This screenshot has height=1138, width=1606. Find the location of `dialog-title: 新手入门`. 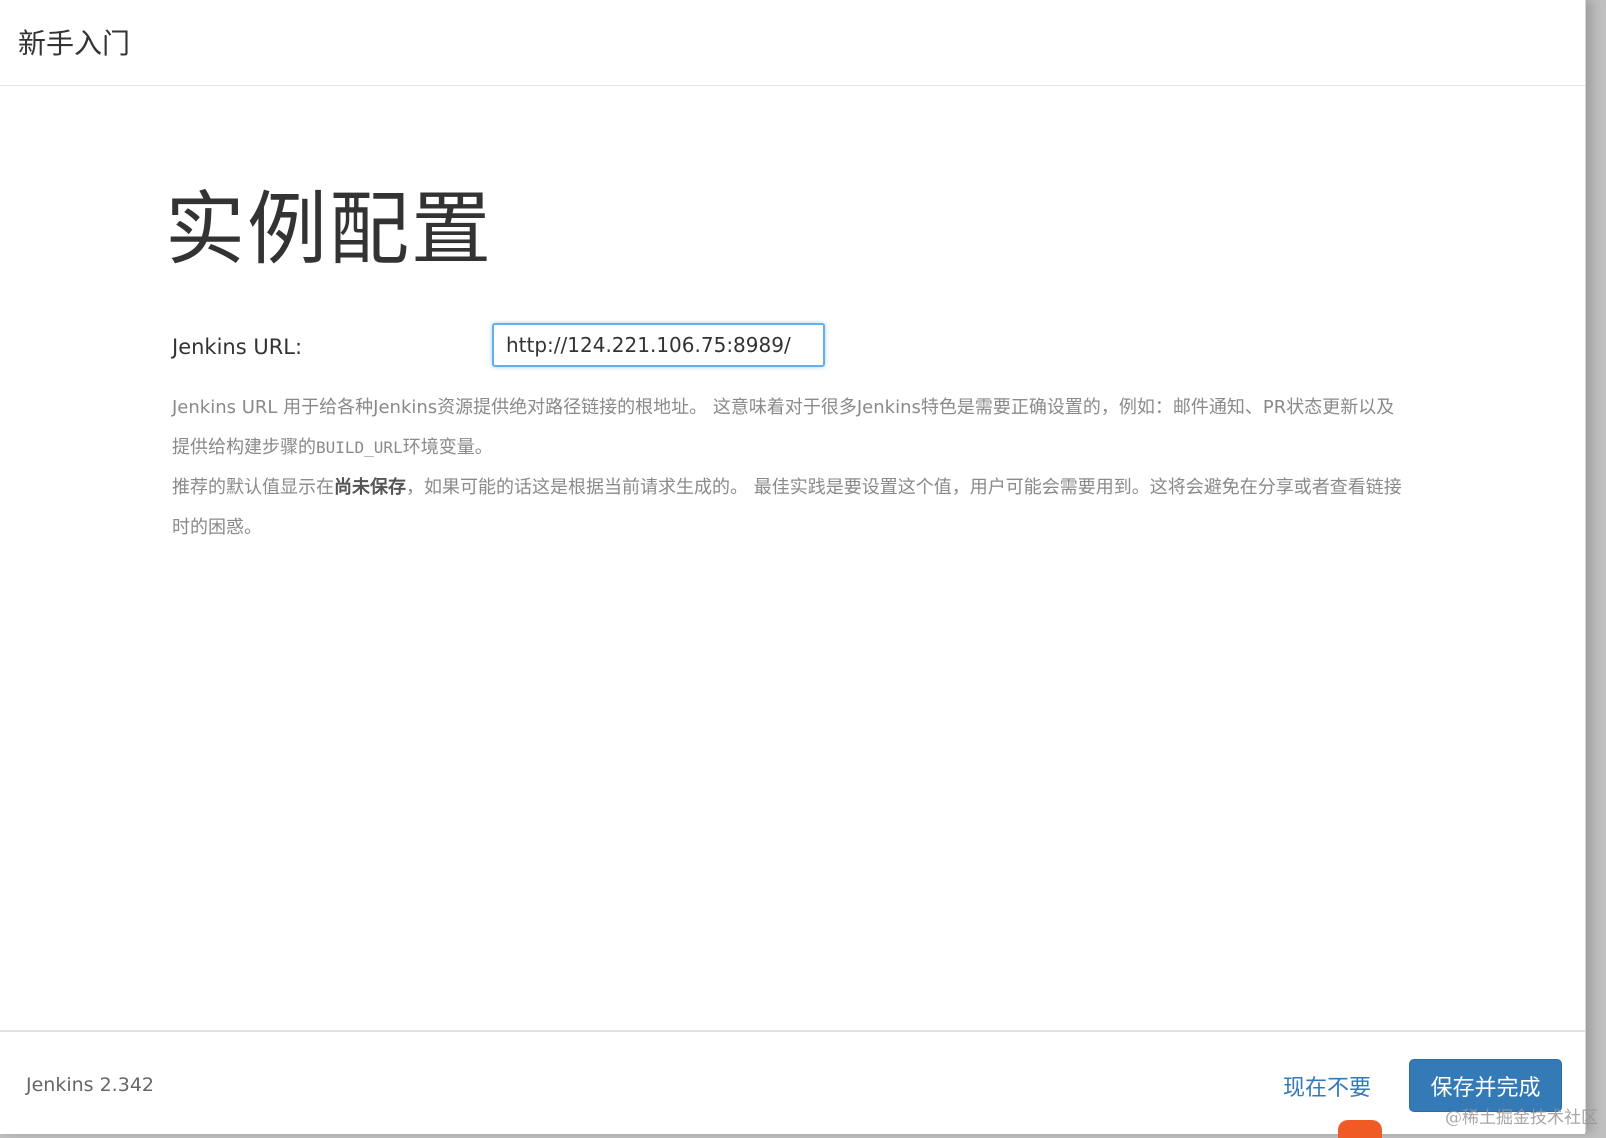

dialog-title: 新手入门 is located at coordinates (74, 43).